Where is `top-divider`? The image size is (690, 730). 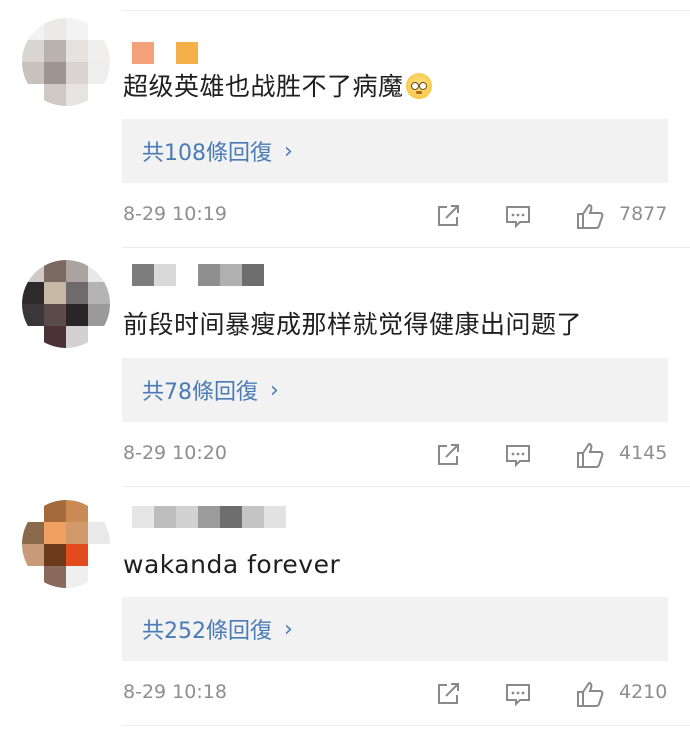
top-divider is located at coordinates (406, 10).